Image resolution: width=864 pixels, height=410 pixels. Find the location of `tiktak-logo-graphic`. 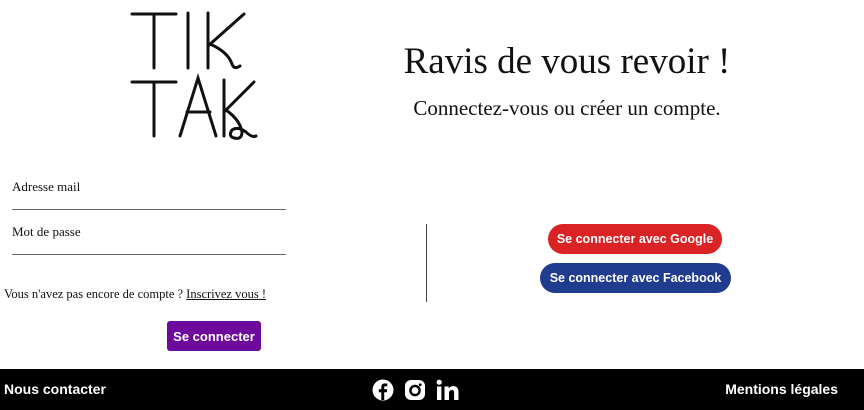

tiktak-logo-graphic is located at coordinates (194, 75).